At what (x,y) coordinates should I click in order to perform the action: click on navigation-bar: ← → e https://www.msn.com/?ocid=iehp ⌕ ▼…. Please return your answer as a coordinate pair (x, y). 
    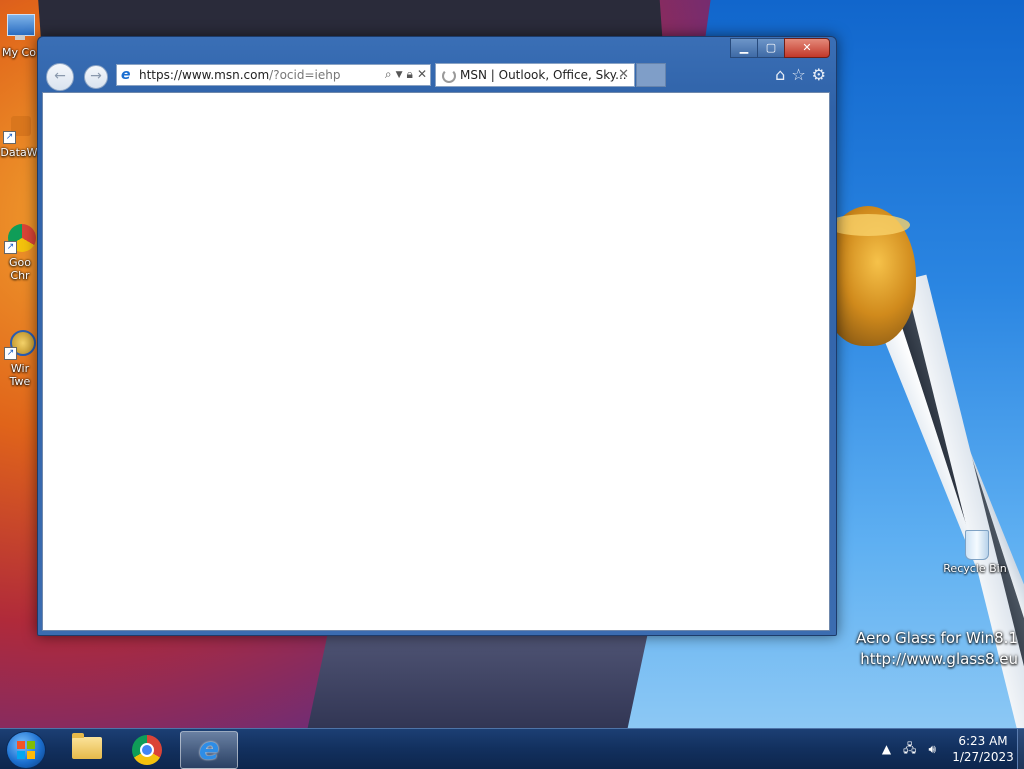
    Looking at the image, I should click on (437, 75).